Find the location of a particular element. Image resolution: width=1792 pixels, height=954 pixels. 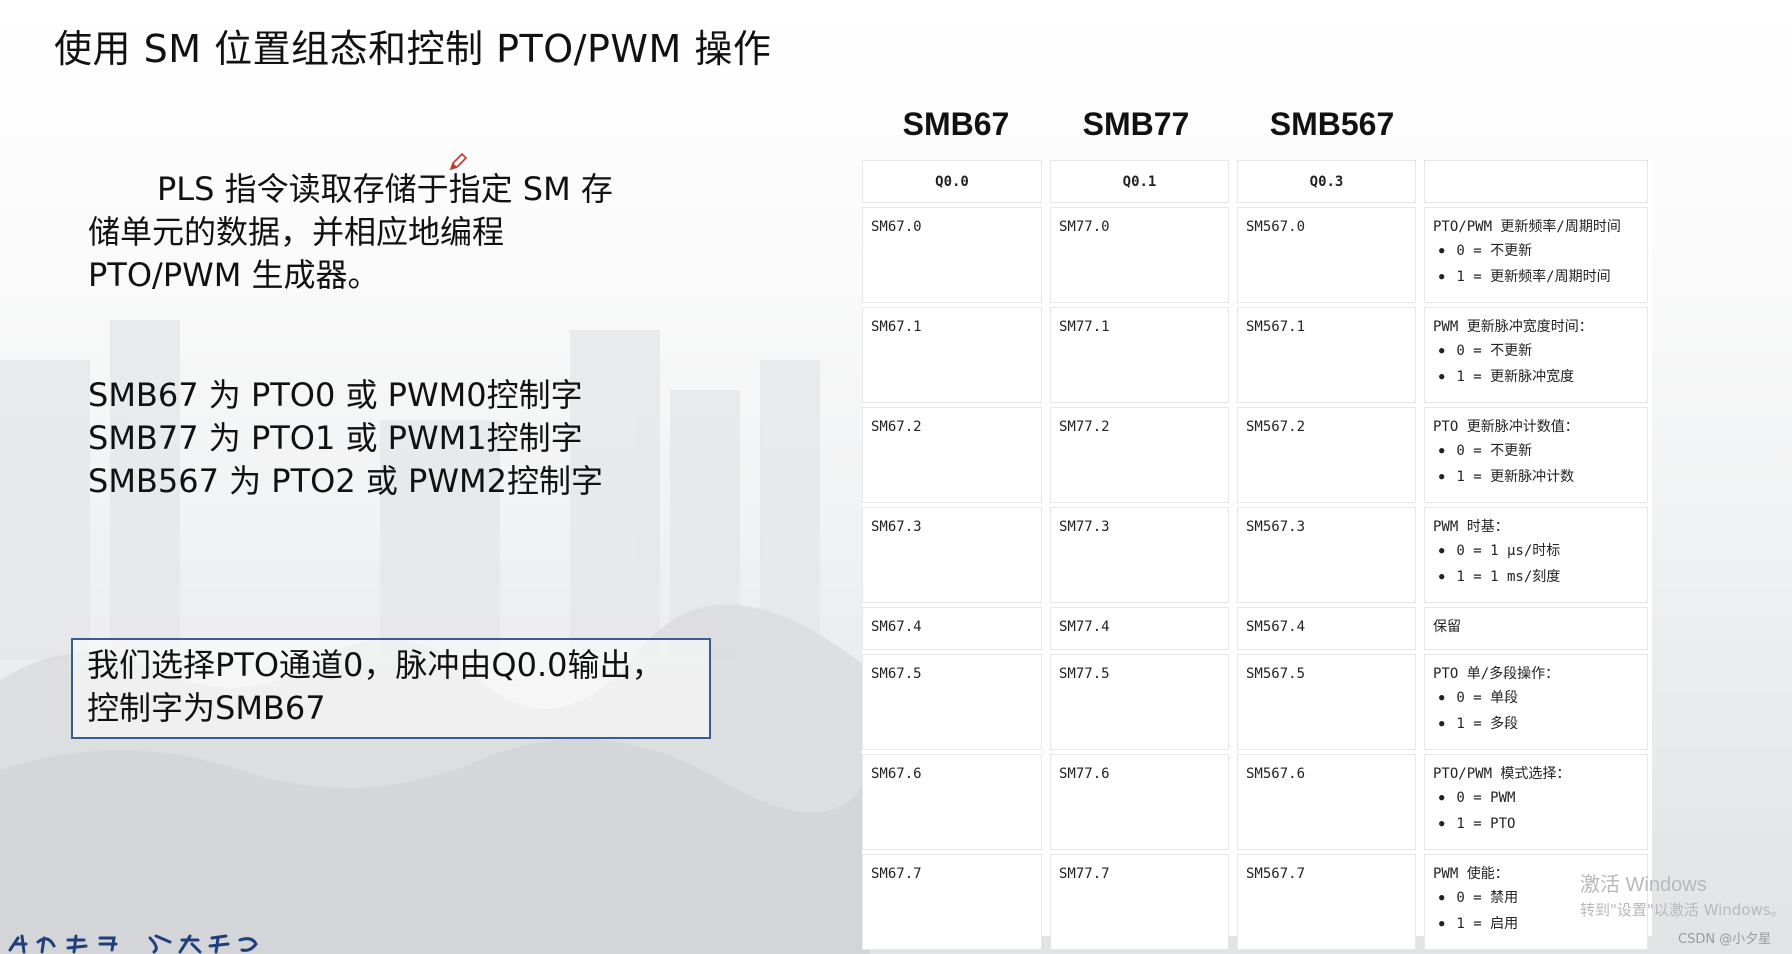

bit-description-cell: PTO/PWM 模式选择： 0 = PWM1 = PTO is located at coordinates (1536, 802).